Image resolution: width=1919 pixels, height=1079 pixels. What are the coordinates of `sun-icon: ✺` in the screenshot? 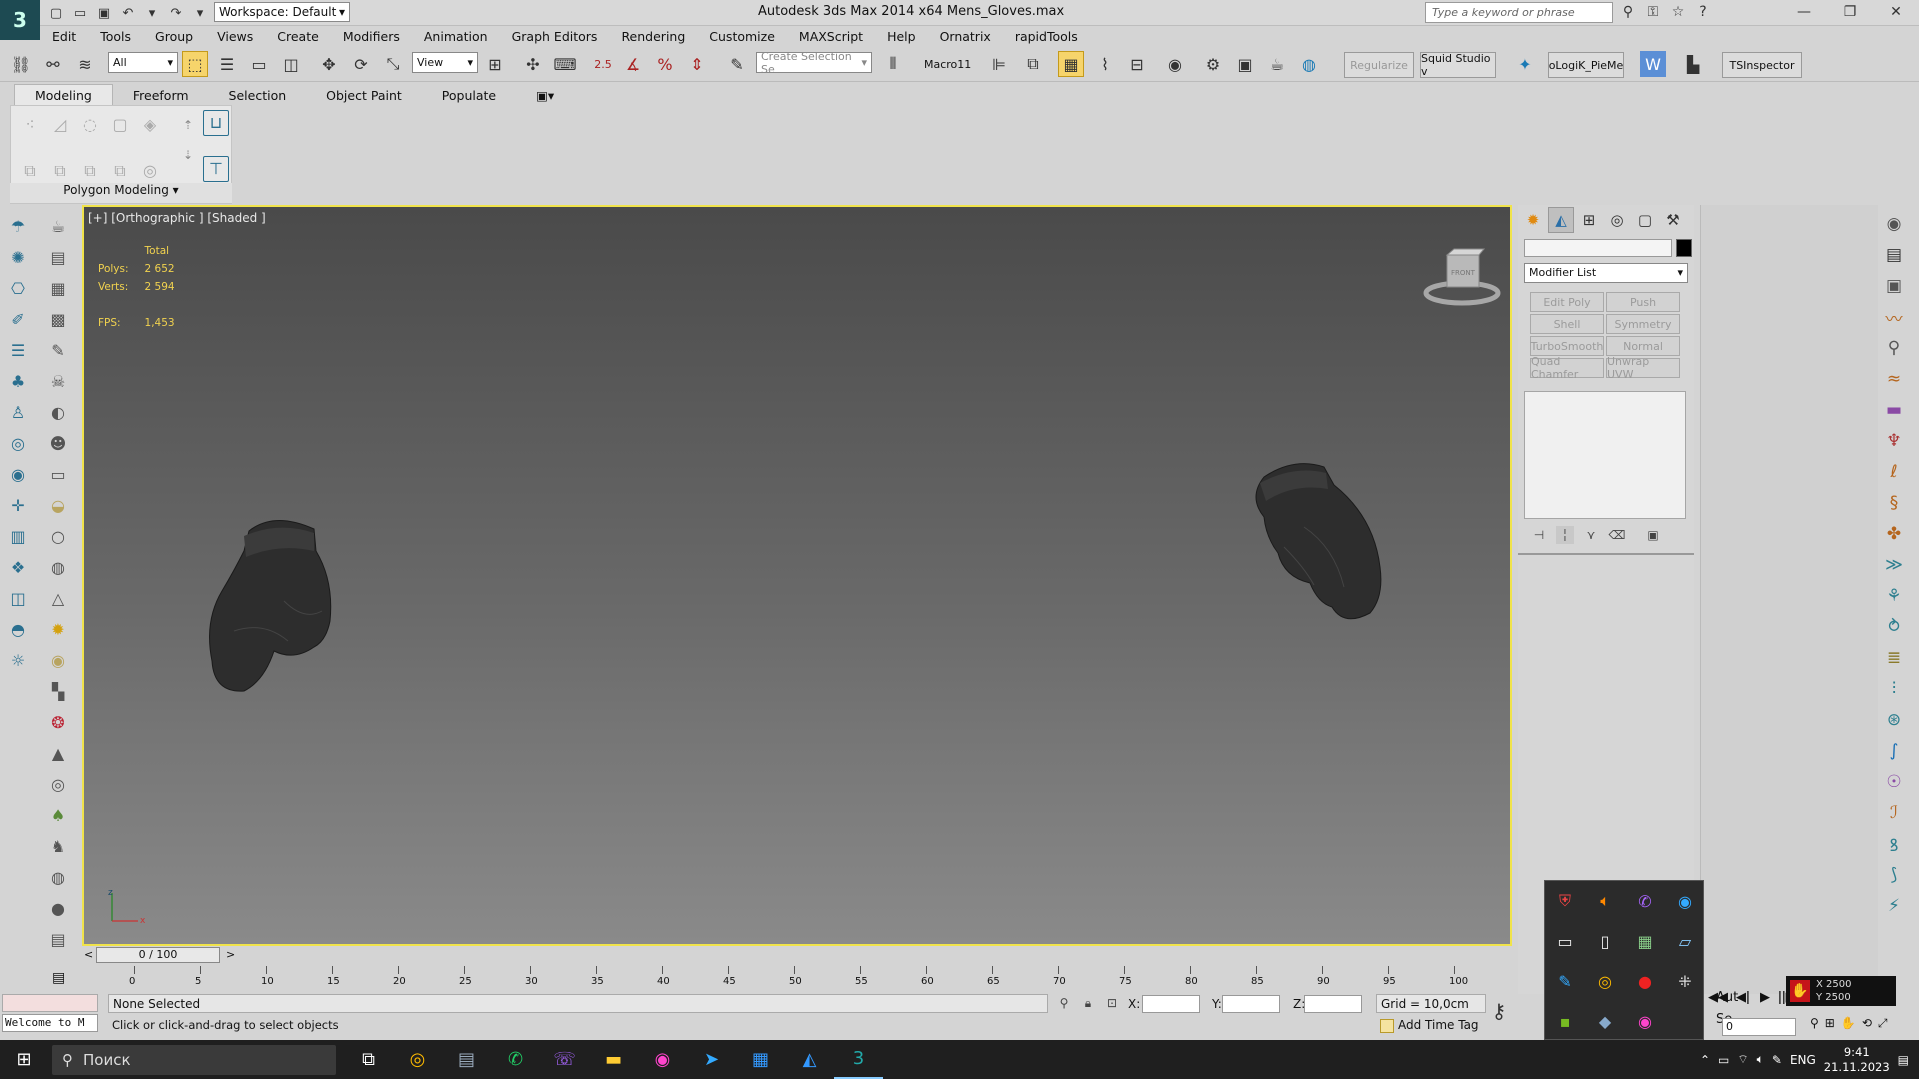 It's located at (18, 257).